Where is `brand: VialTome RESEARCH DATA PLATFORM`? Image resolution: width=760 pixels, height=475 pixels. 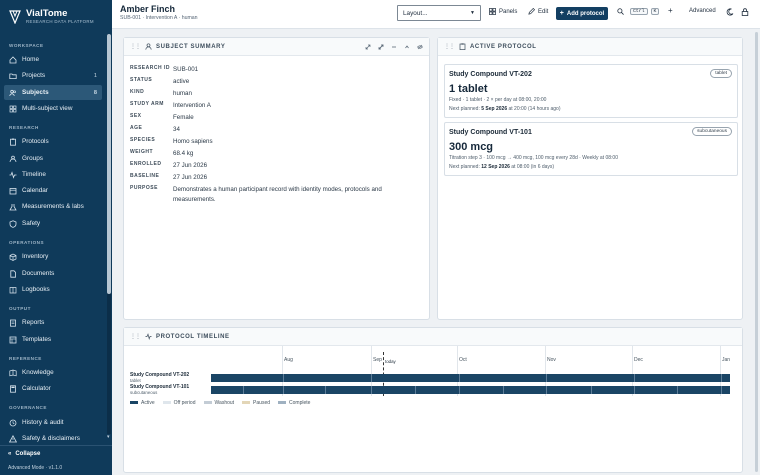
brand: VialTome RESEARCH DATA PLATFORM is located at coordinates (56, 17).